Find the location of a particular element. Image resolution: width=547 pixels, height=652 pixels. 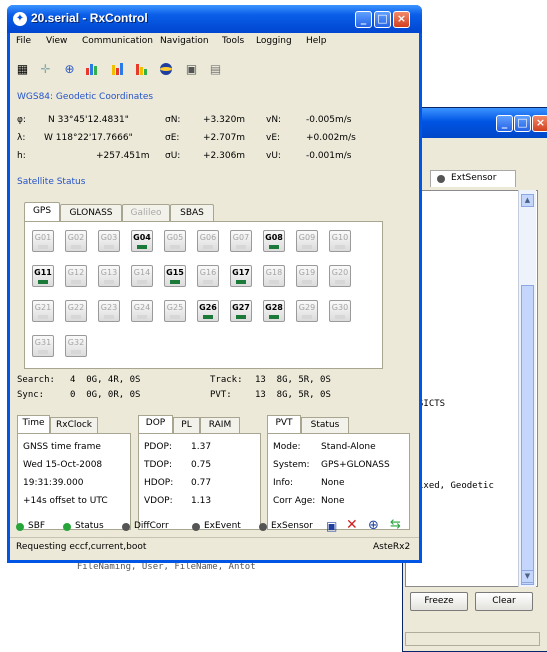

globe-icon is located at coordinates (165, 69).